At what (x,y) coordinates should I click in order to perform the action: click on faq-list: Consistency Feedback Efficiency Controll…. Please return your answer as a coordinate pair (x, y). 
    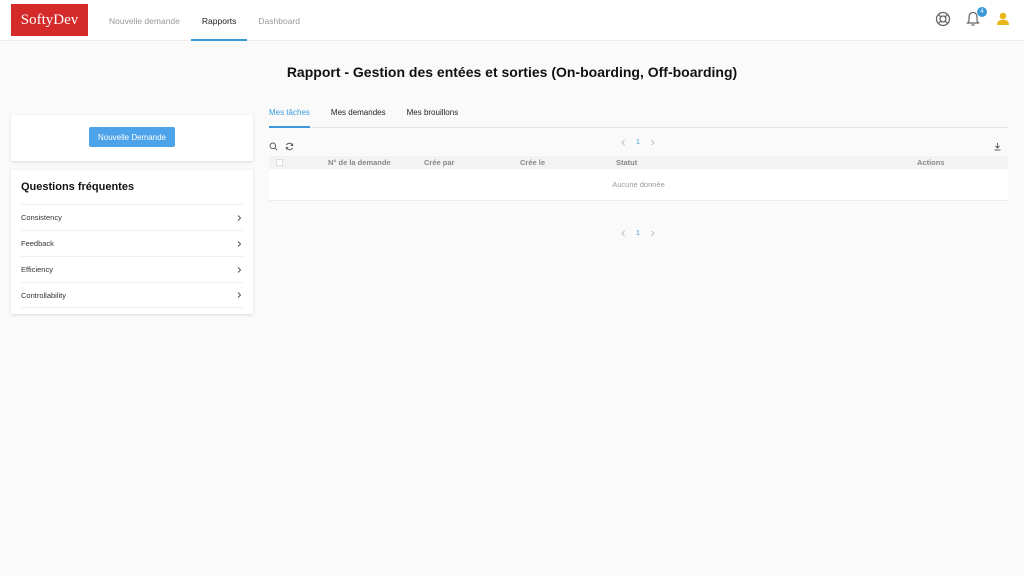
    Looking at the image, I should click on (132, 256).